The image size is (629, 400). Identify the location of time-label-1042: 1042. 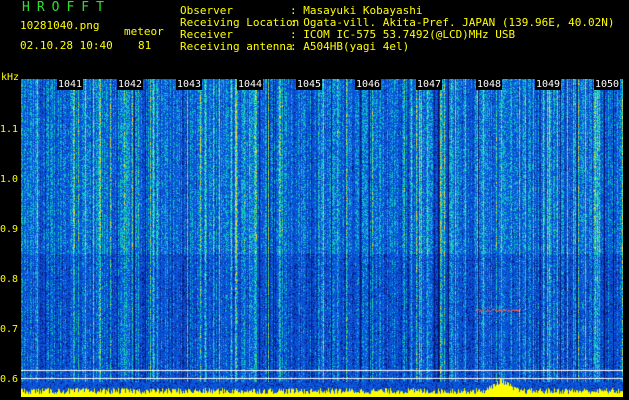
(130, 84).